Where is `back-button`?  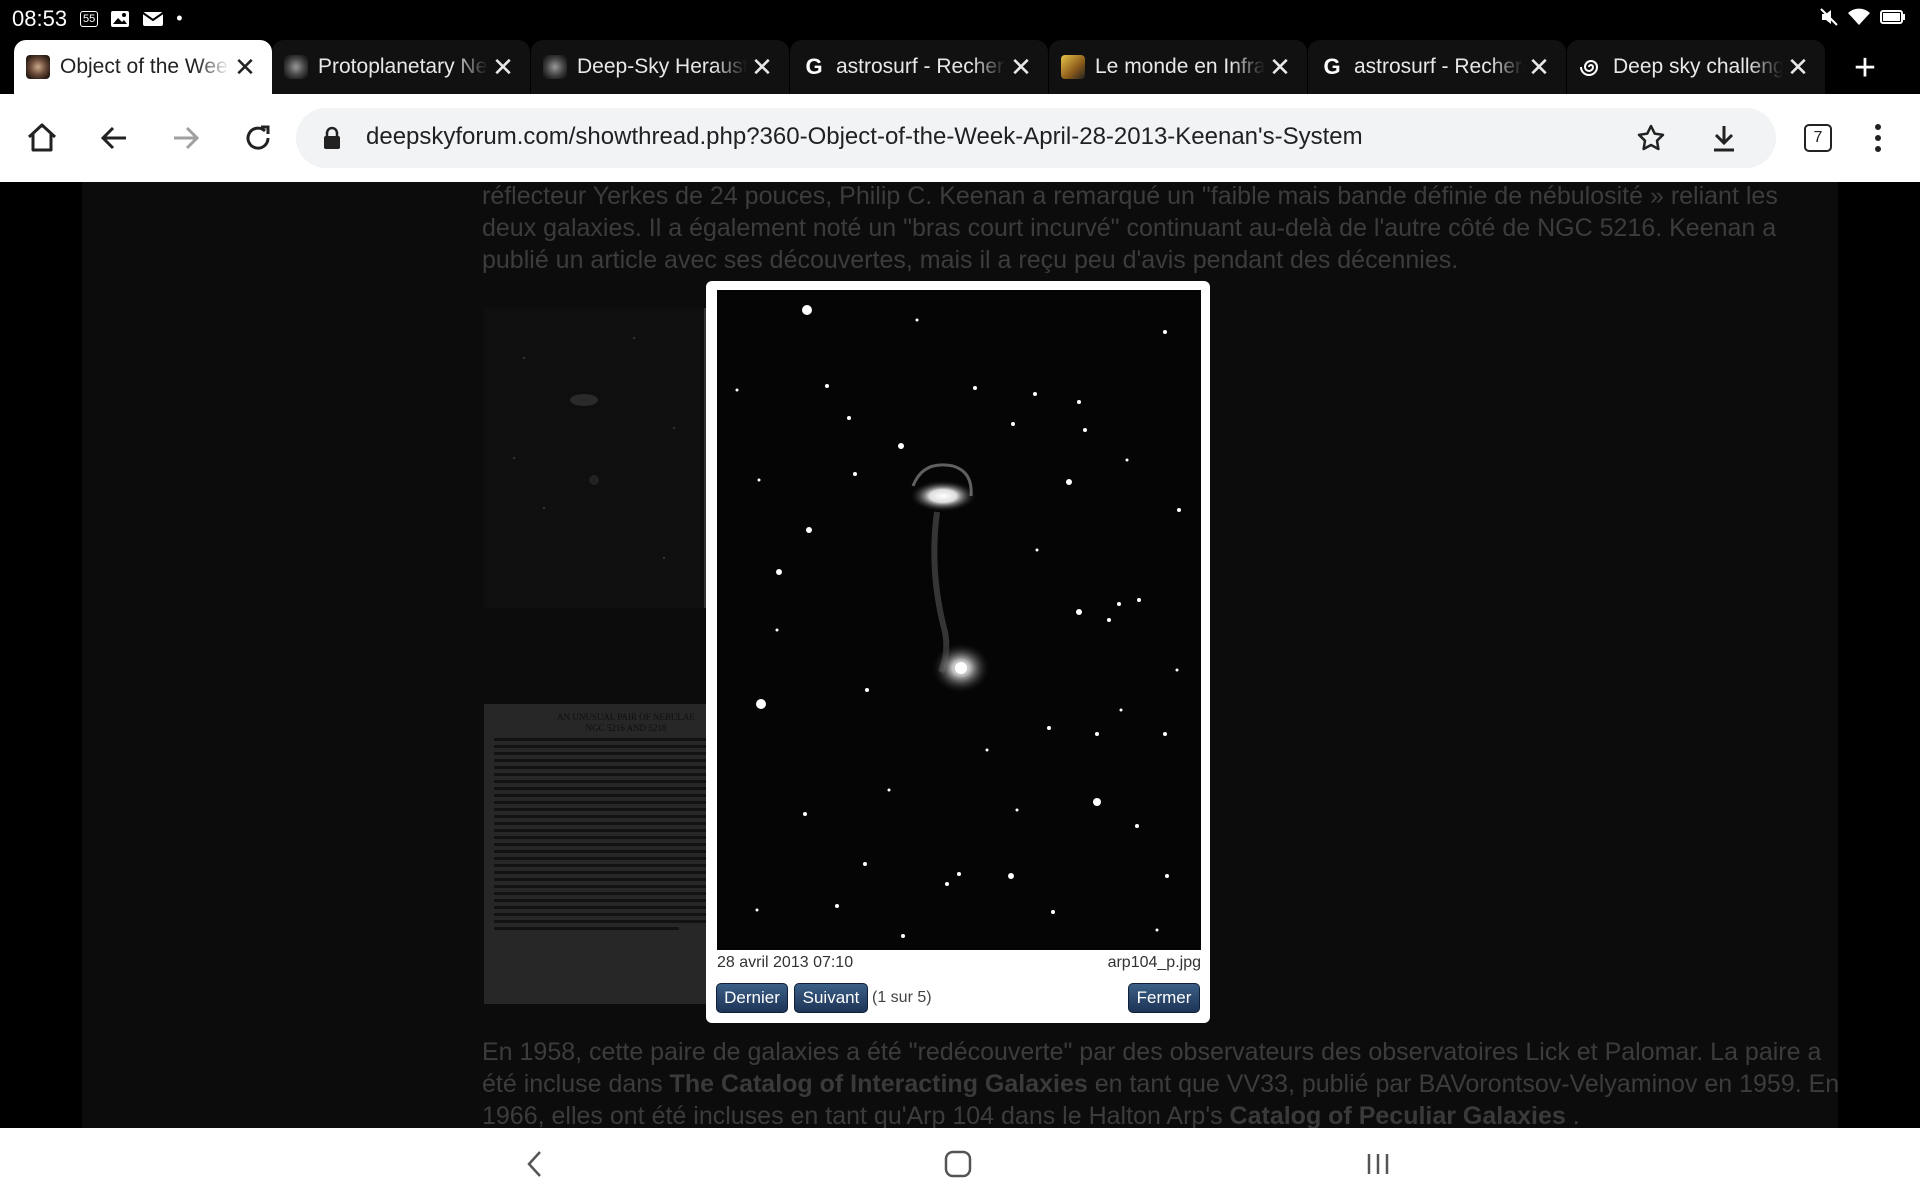
back-button is located at coordinates (114, 138).